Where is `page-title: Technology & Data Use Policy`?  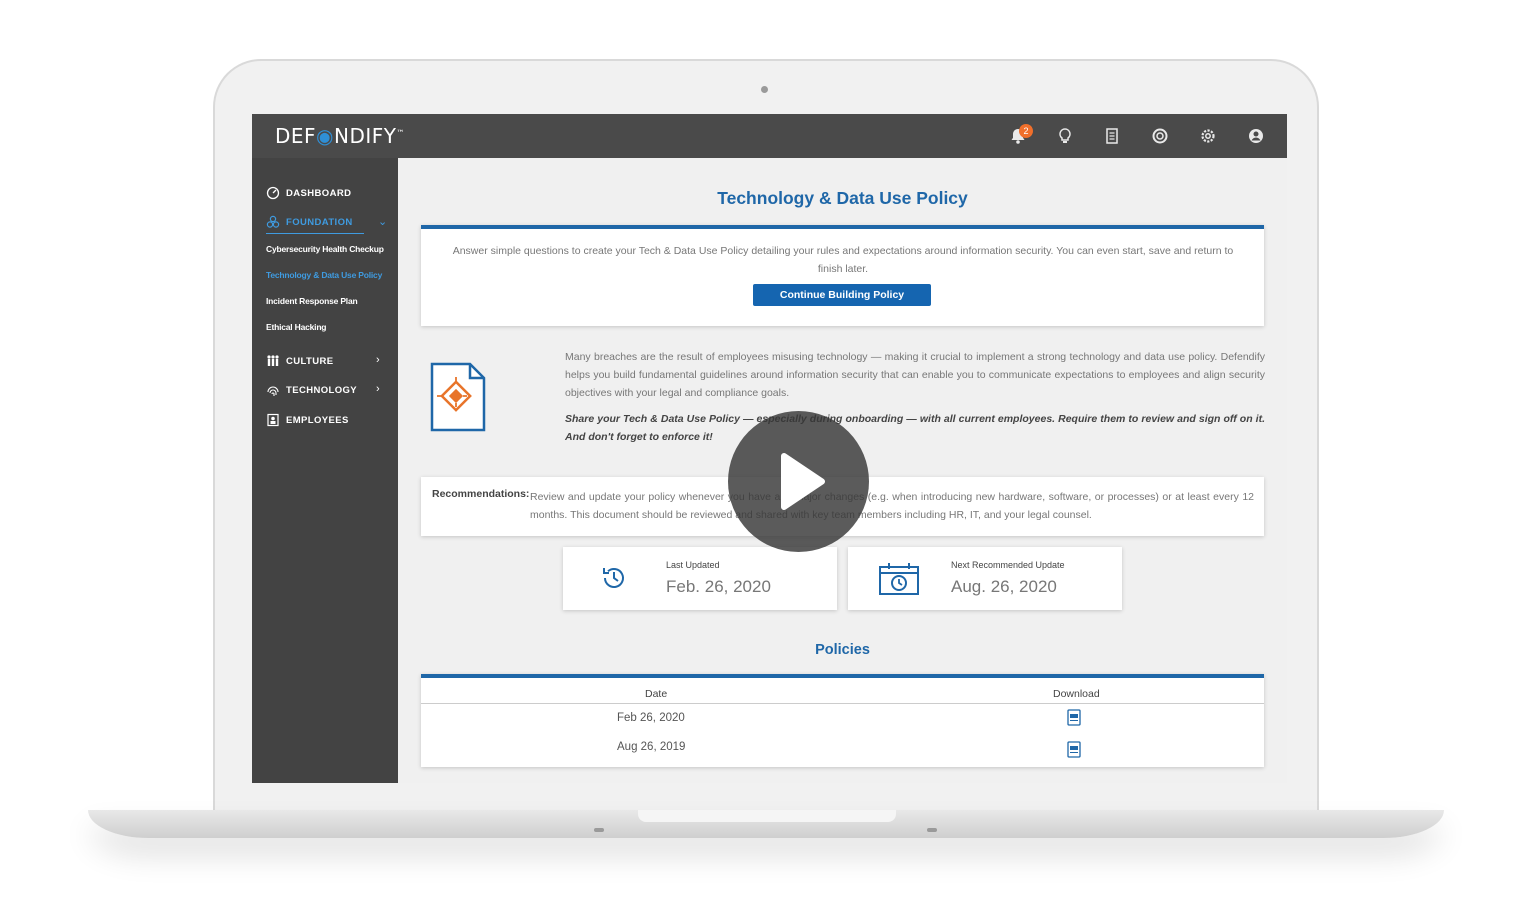 page-title: Technology & Data Use Policy is located at coordinates (842, 198).